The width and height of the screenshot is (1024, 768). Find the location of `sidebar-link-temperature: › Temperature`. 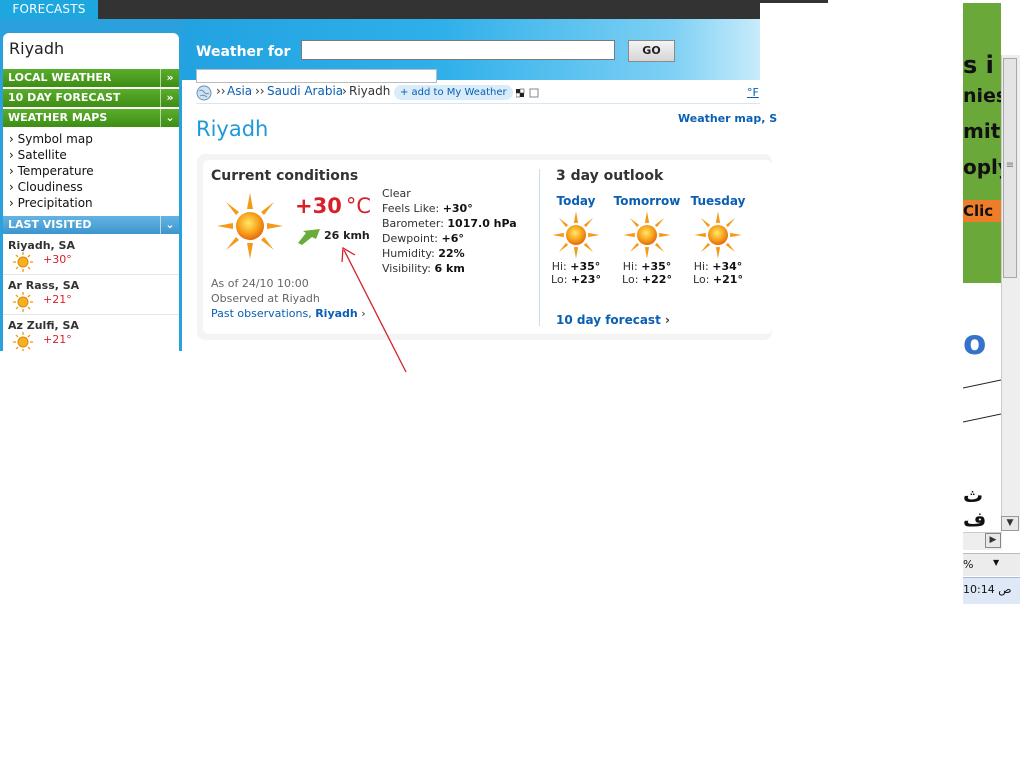

sidebar-link-temperature: › Temperature is located at coordinates (51, 171).